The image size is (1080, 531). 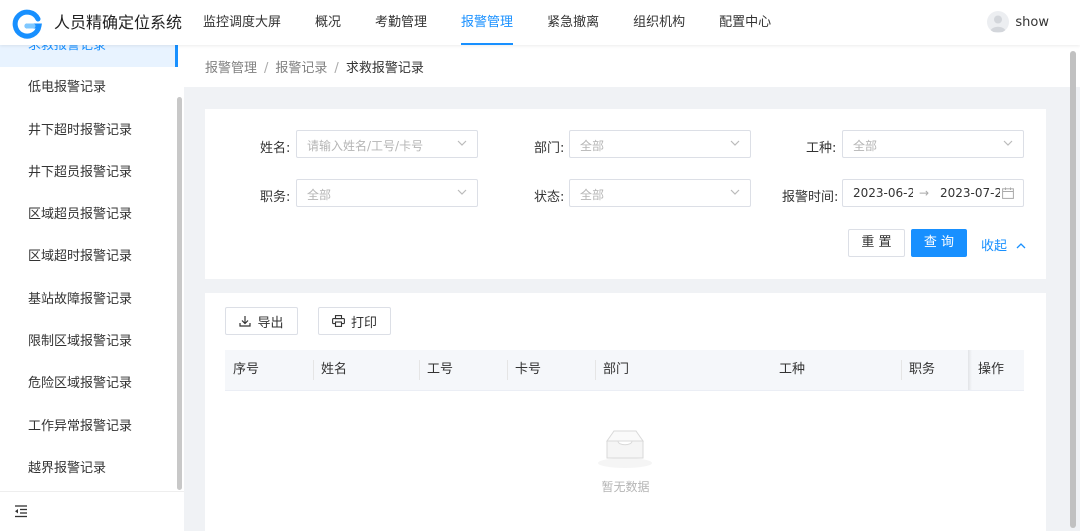 What do you see at coordinates (275, 148) in the screenshot?
I see `name-filter-label: 姓名:` at bounding box center [275, 148].